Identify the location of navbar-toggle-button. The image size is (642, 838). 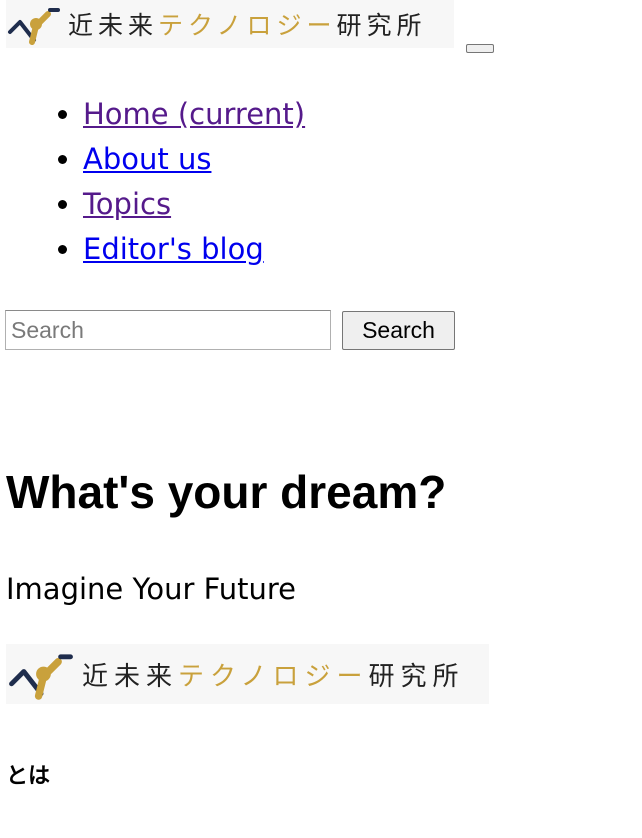
(480, 48).